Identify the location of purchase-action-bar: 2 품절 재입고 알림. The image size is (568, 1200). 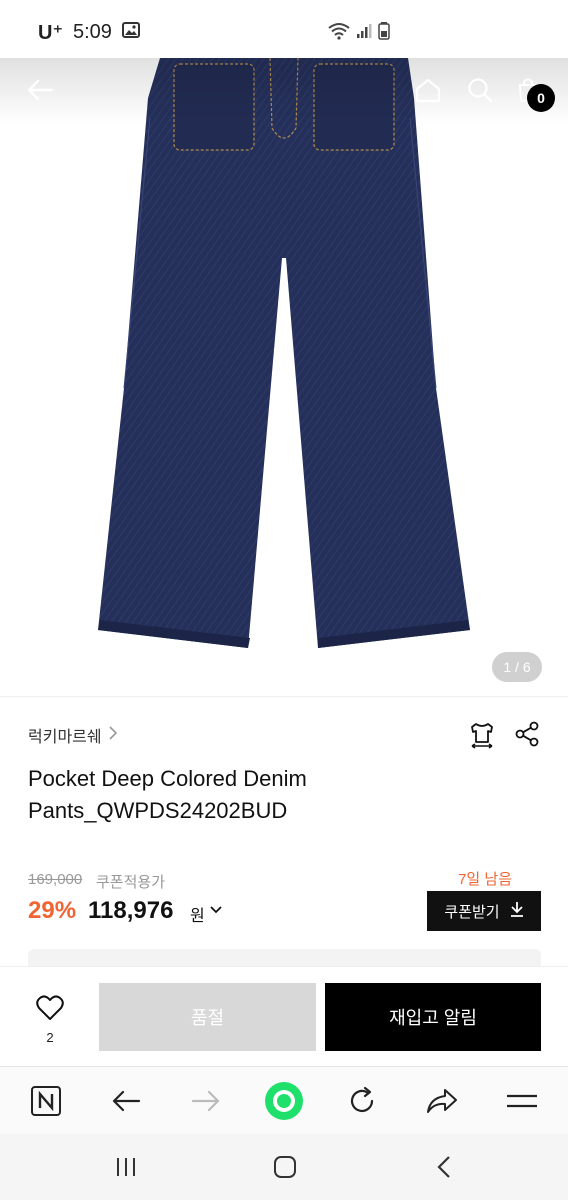
(284, 1016).